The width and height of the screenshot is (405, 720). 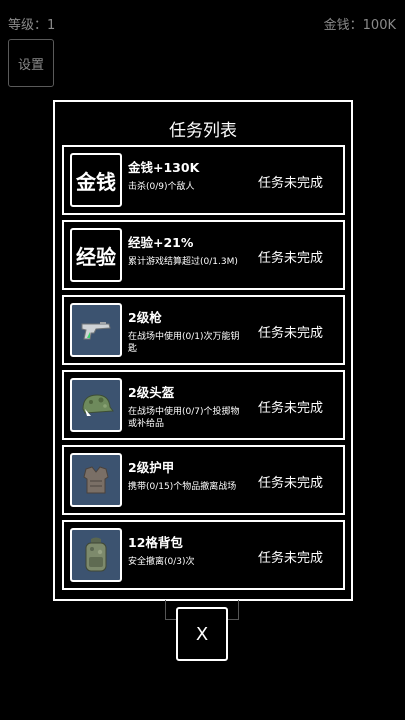 What do you see at coordinates (203, 480) in the screenshot?
I see `task-item: 2级护甲 携带(0/15)个物品撤离战场 任务未完成` at bounding box center [203, 480].